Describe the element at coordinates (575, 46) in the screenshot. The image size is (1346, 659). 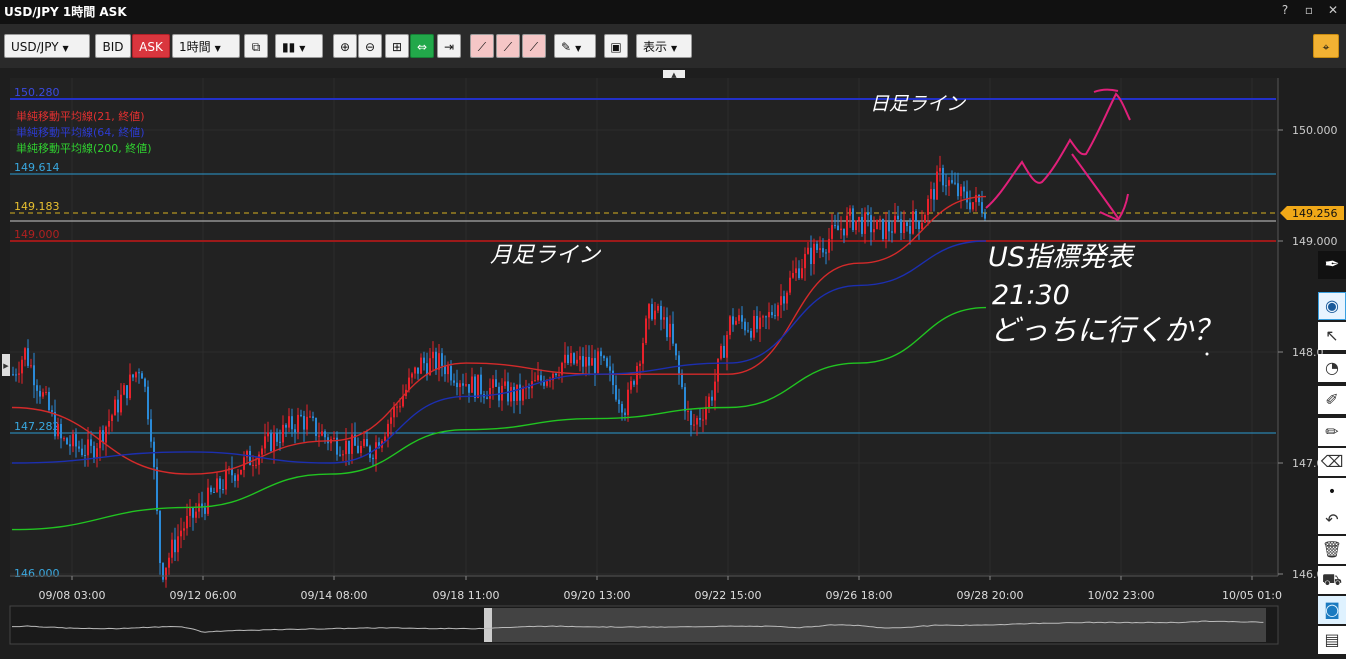
I see `pen-select: ✎ ▼` at that location.